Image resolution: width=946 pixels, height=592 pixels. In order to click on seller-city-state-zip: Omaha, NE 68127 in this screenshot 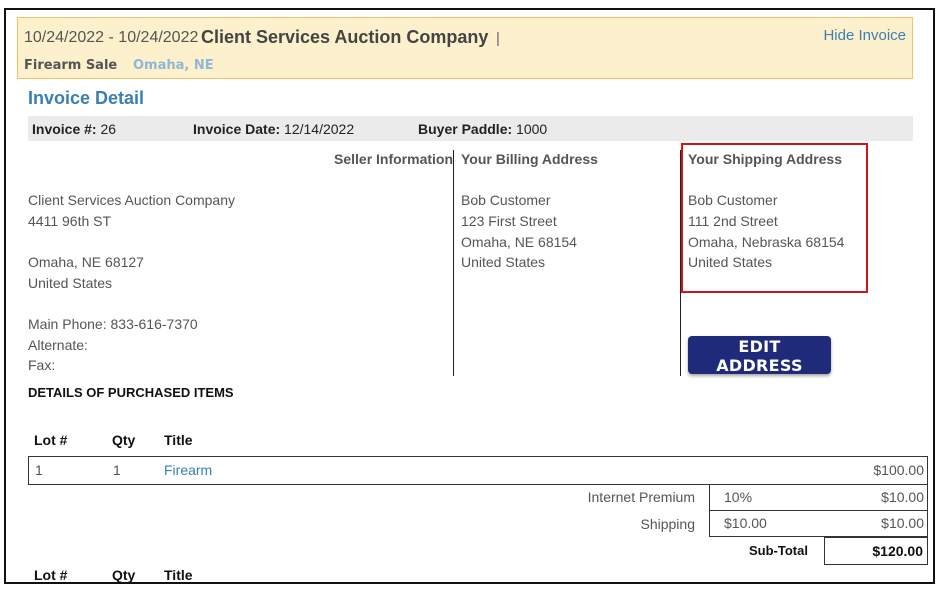, I will do `click(86, 262)`.